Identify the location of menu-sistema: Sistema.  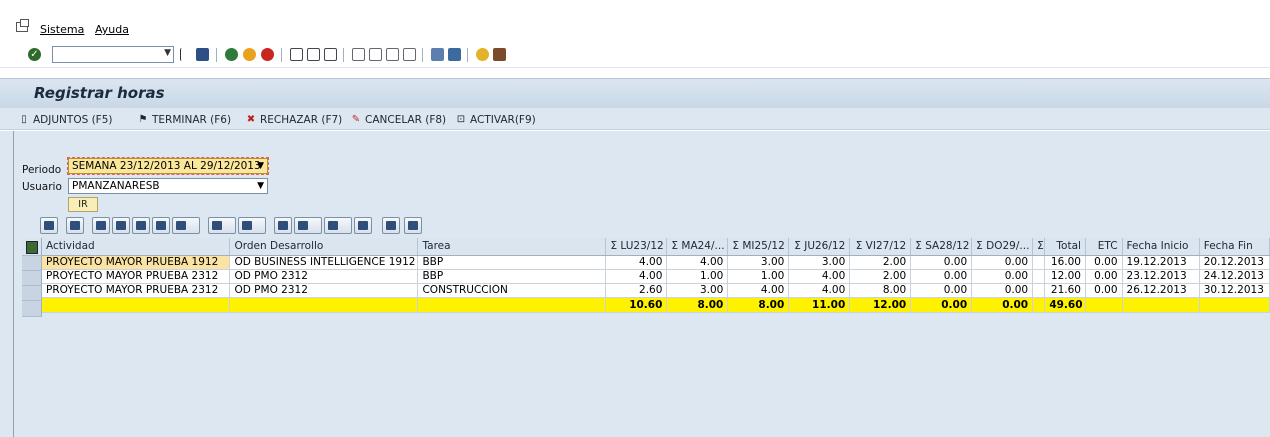
(62, 29).